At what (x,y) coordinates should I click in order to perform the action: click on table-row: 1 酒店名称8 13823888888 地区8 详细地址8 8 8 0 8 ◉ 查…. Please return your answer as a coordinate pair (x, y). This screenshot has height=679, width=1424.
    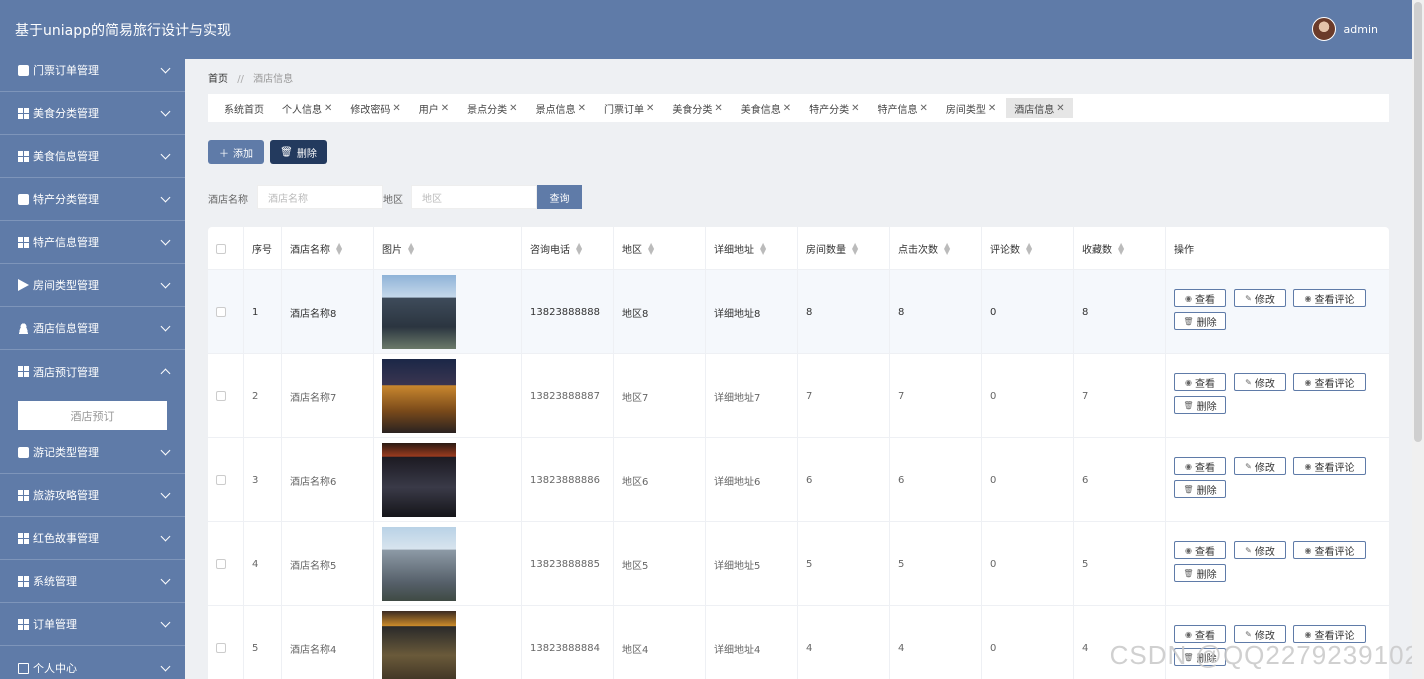
    Looking at the image, I should click on (798, 312).